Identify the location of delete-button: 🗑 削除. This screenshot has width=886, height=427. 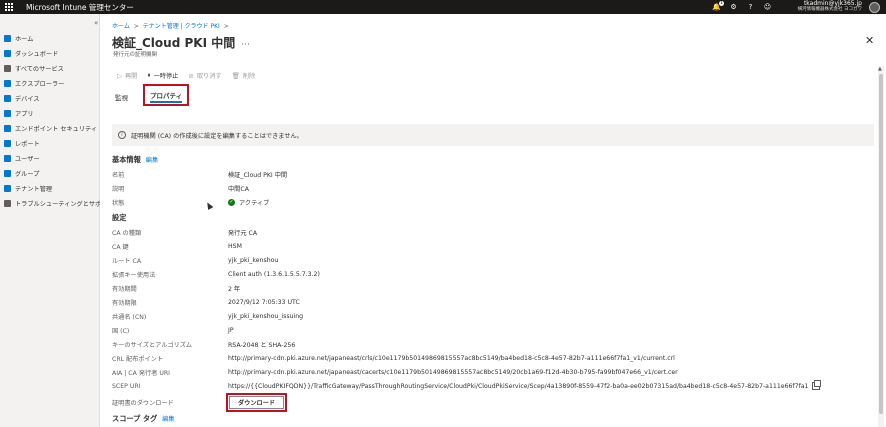
(243, 76).